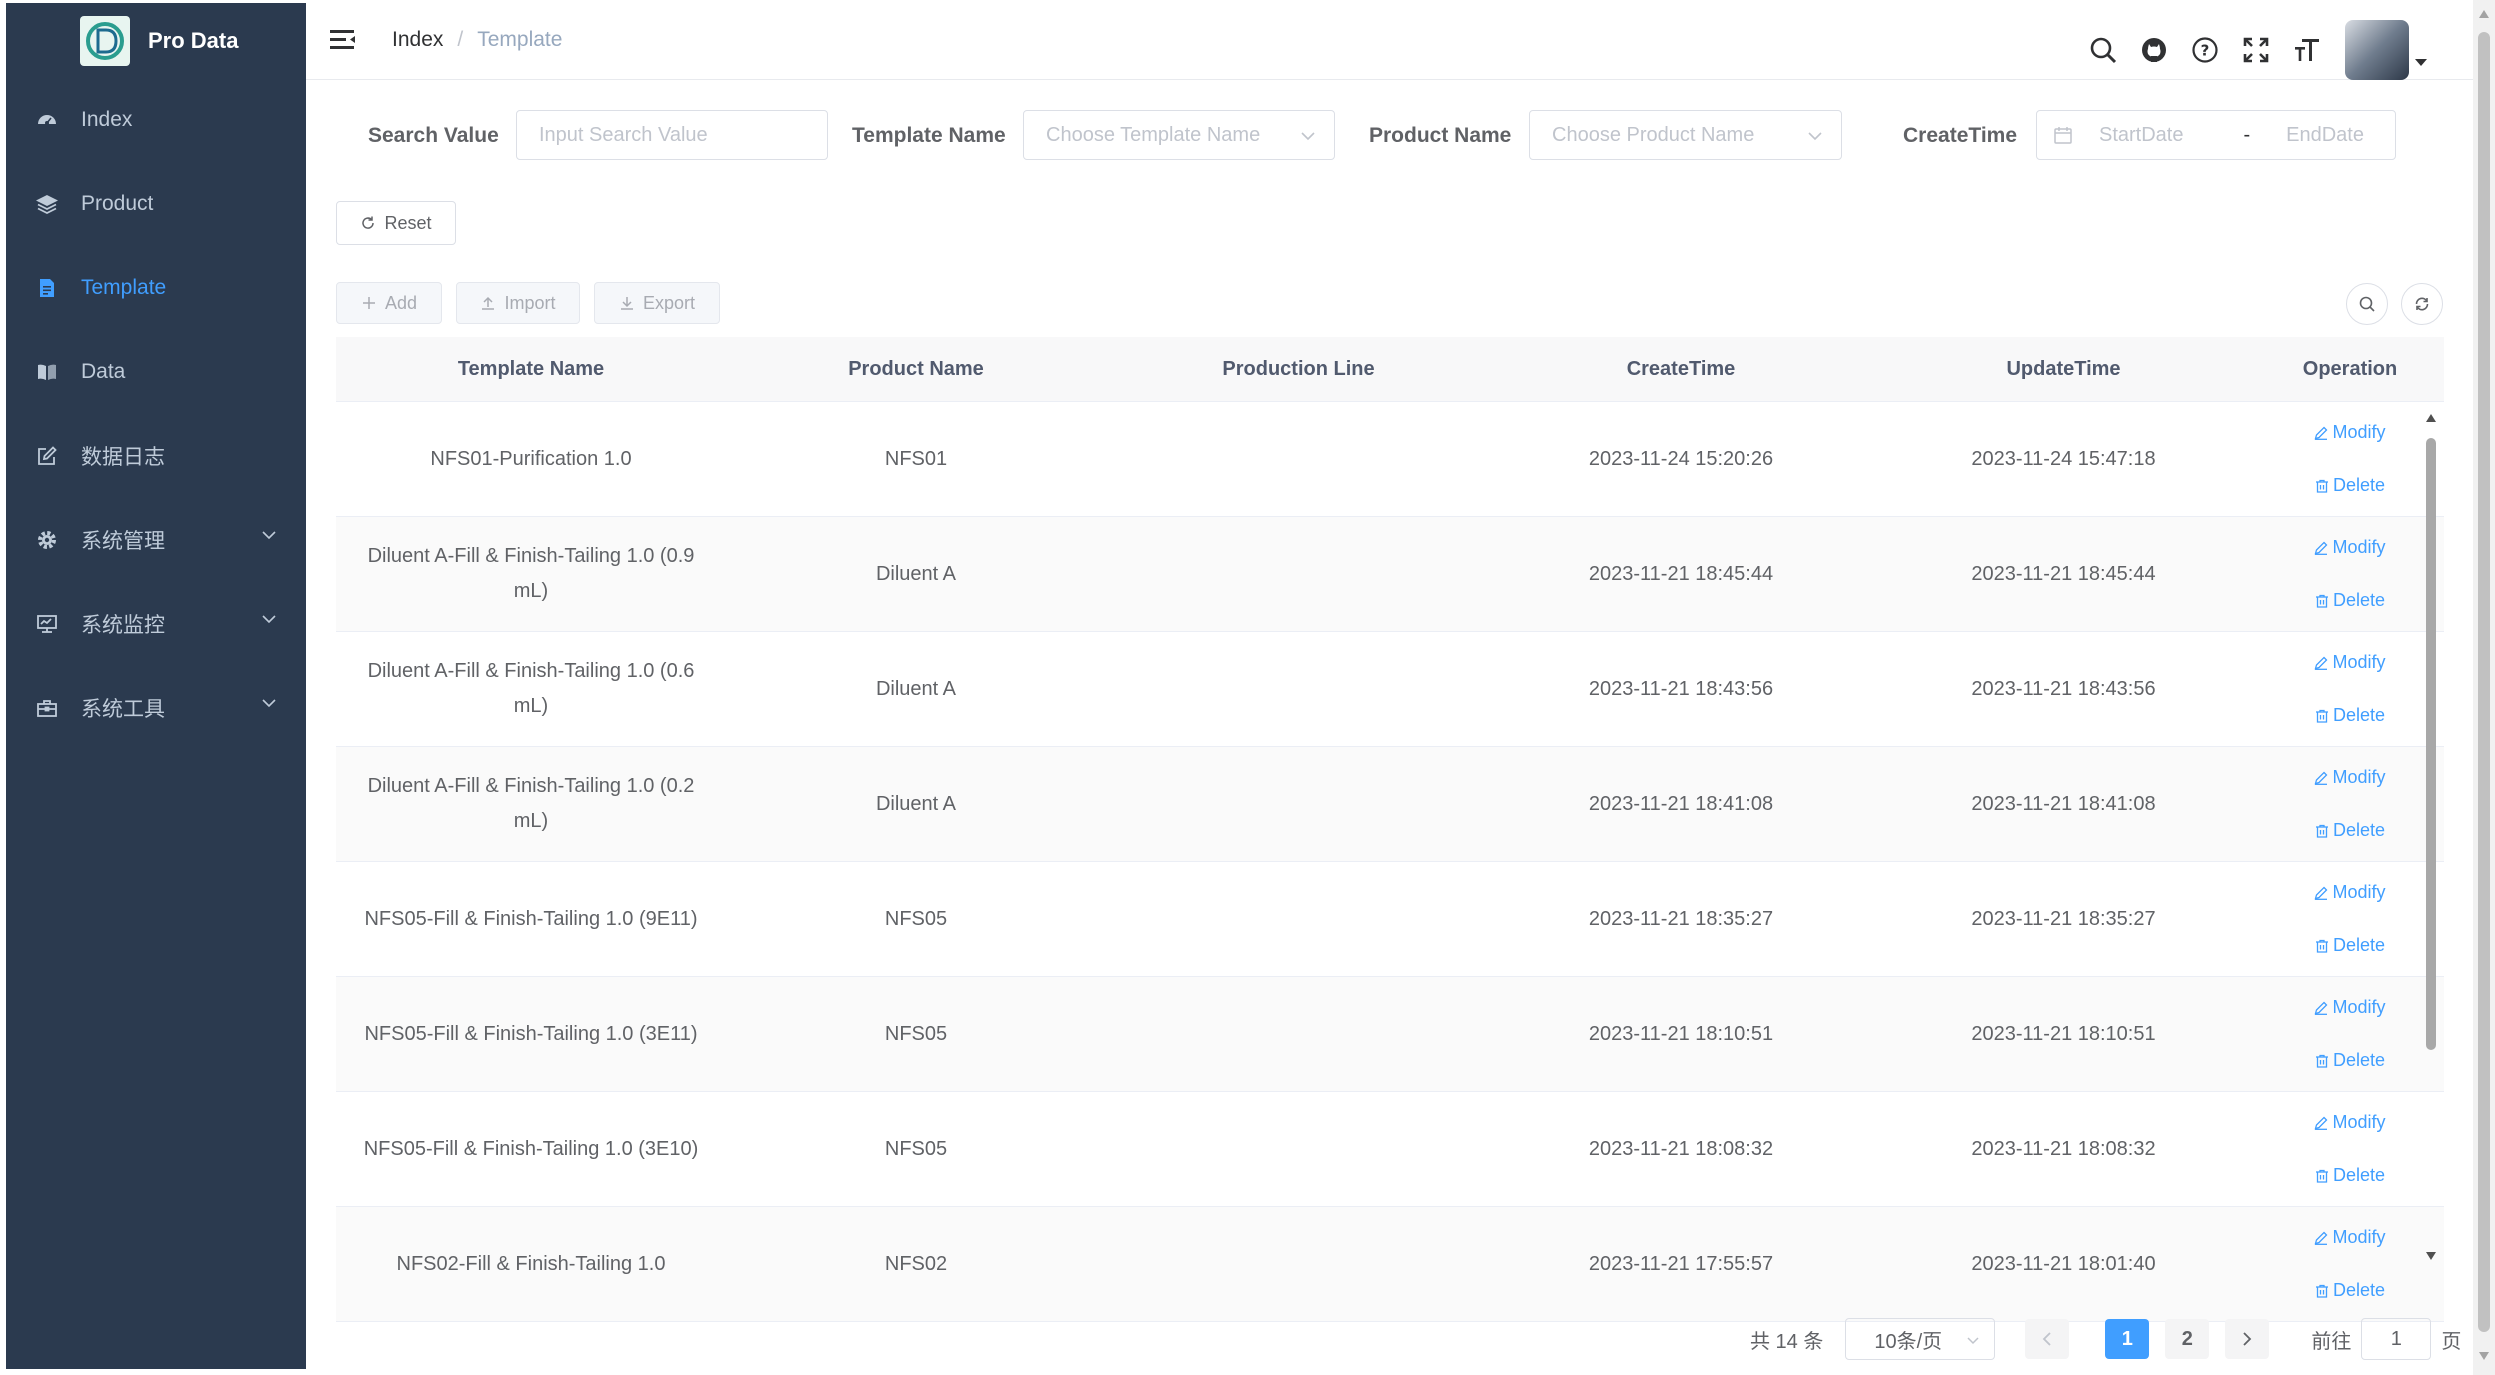 The height and width of the screenshot is (1375, 2495). Describe the element at coordinates (156, 40) in the screenshot. I see `logo: Pro Data` at that location.